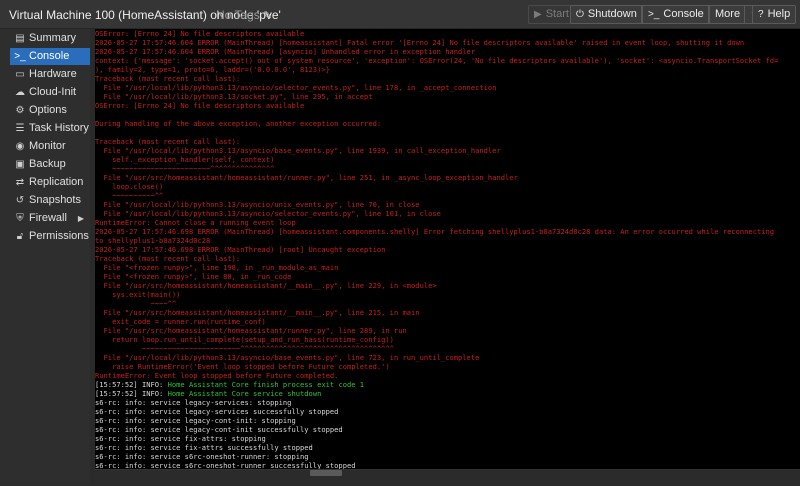  I want to click on console-line-text: sys.exit(main()), so click(138, 294).